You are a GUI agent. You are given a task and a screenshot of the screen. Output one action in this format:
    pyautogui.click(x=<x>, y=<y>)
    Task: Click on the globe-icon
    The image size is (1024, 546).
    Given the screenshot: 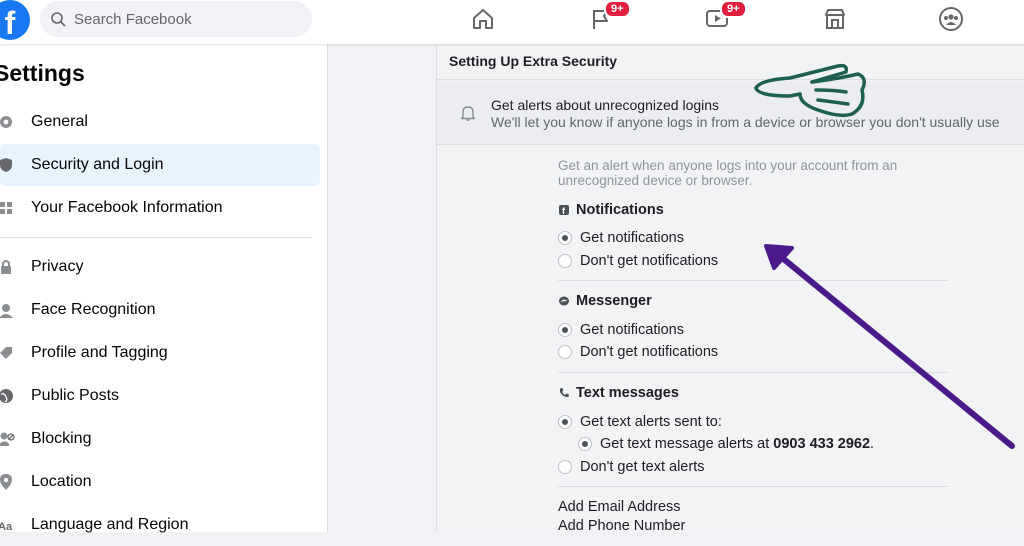 What is the action you would take?
    pyautogui.click(x=6, y=396)
    